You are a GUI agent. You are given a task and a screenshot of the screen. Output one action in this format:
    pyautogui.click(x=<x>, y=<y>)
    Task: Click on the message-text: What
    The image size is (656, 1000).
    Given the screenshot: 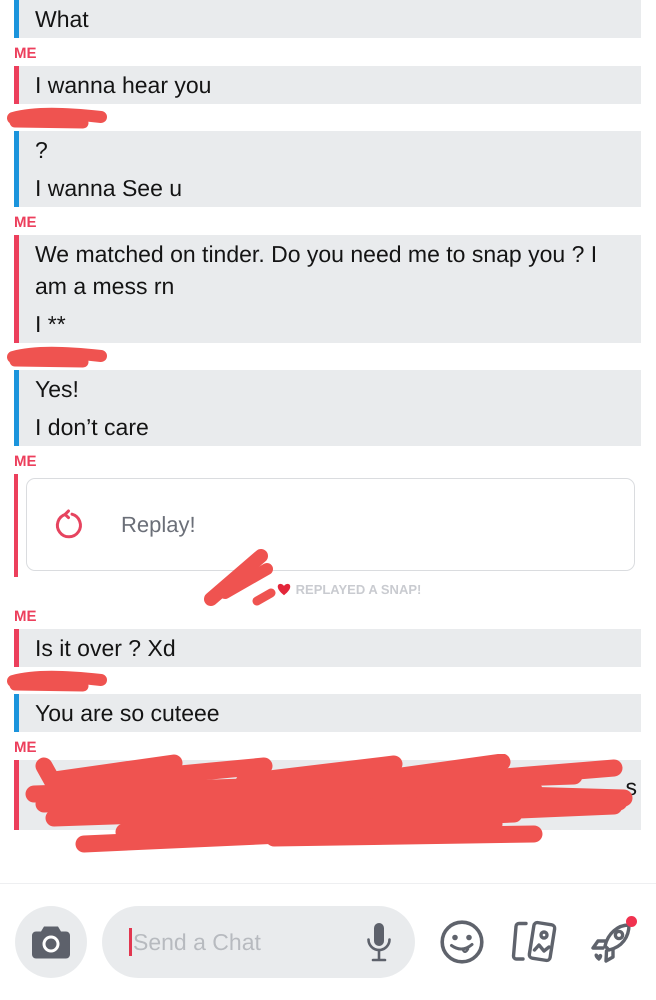 What is the action you would take?
    pyautogui.click(x=62, y=19)
    